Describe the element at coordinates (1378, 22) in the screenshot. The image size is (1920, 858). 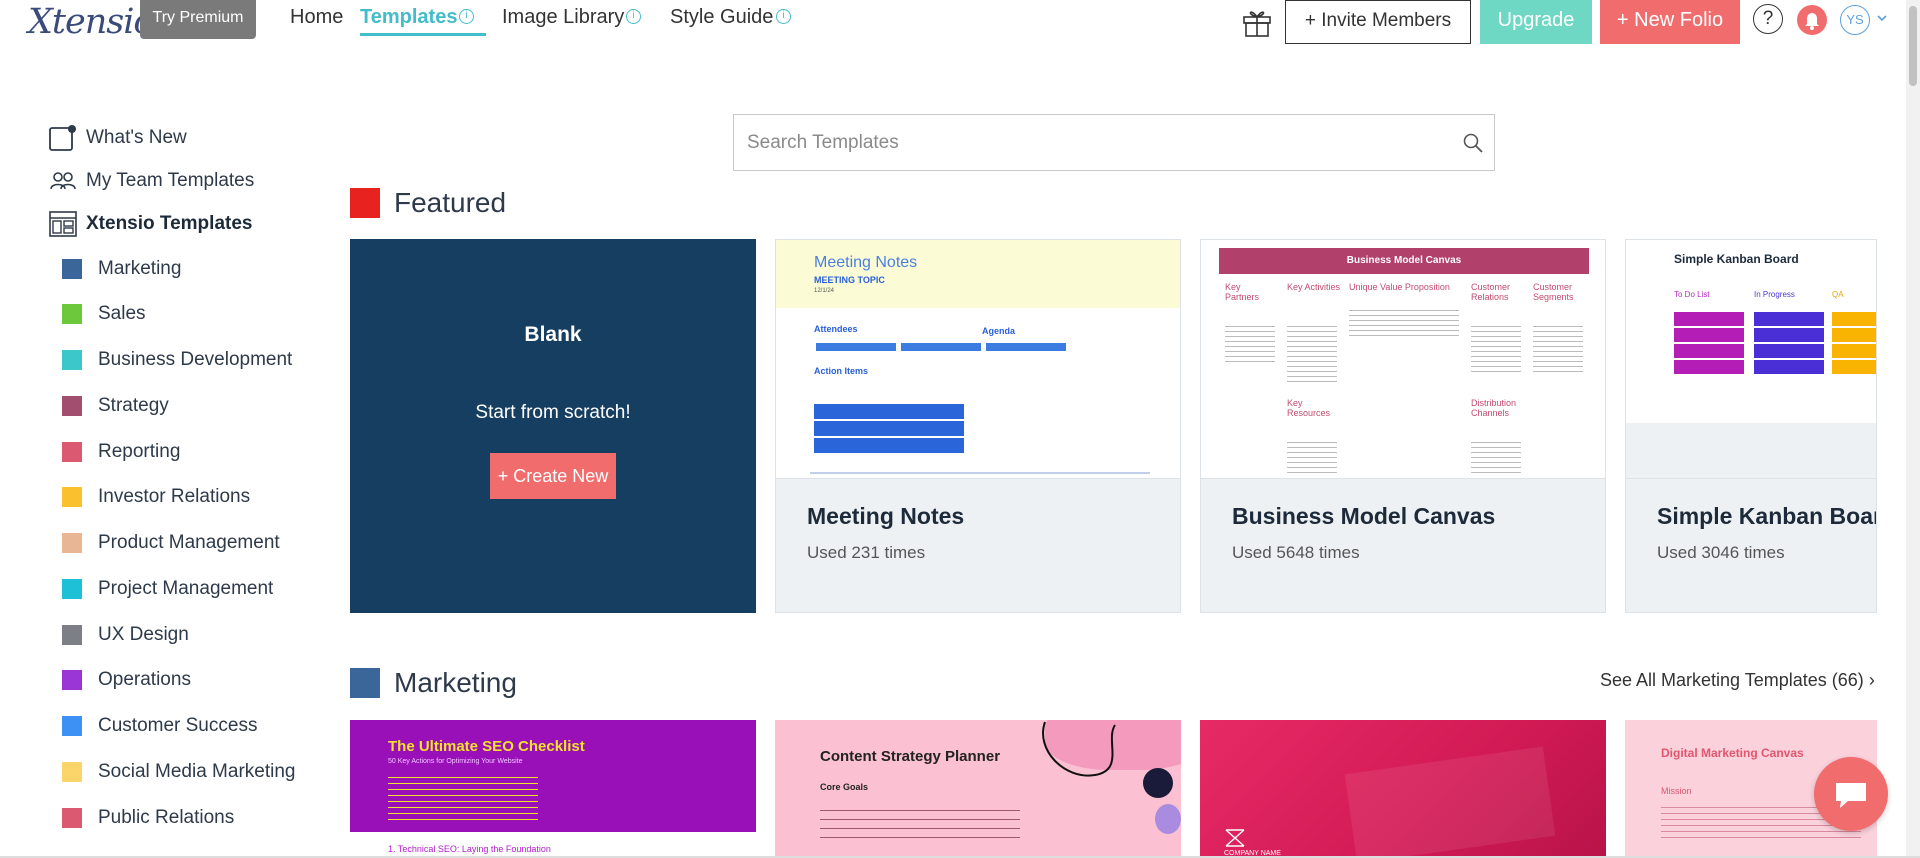
I see `invite-members-button: + Invite Members` at that location.